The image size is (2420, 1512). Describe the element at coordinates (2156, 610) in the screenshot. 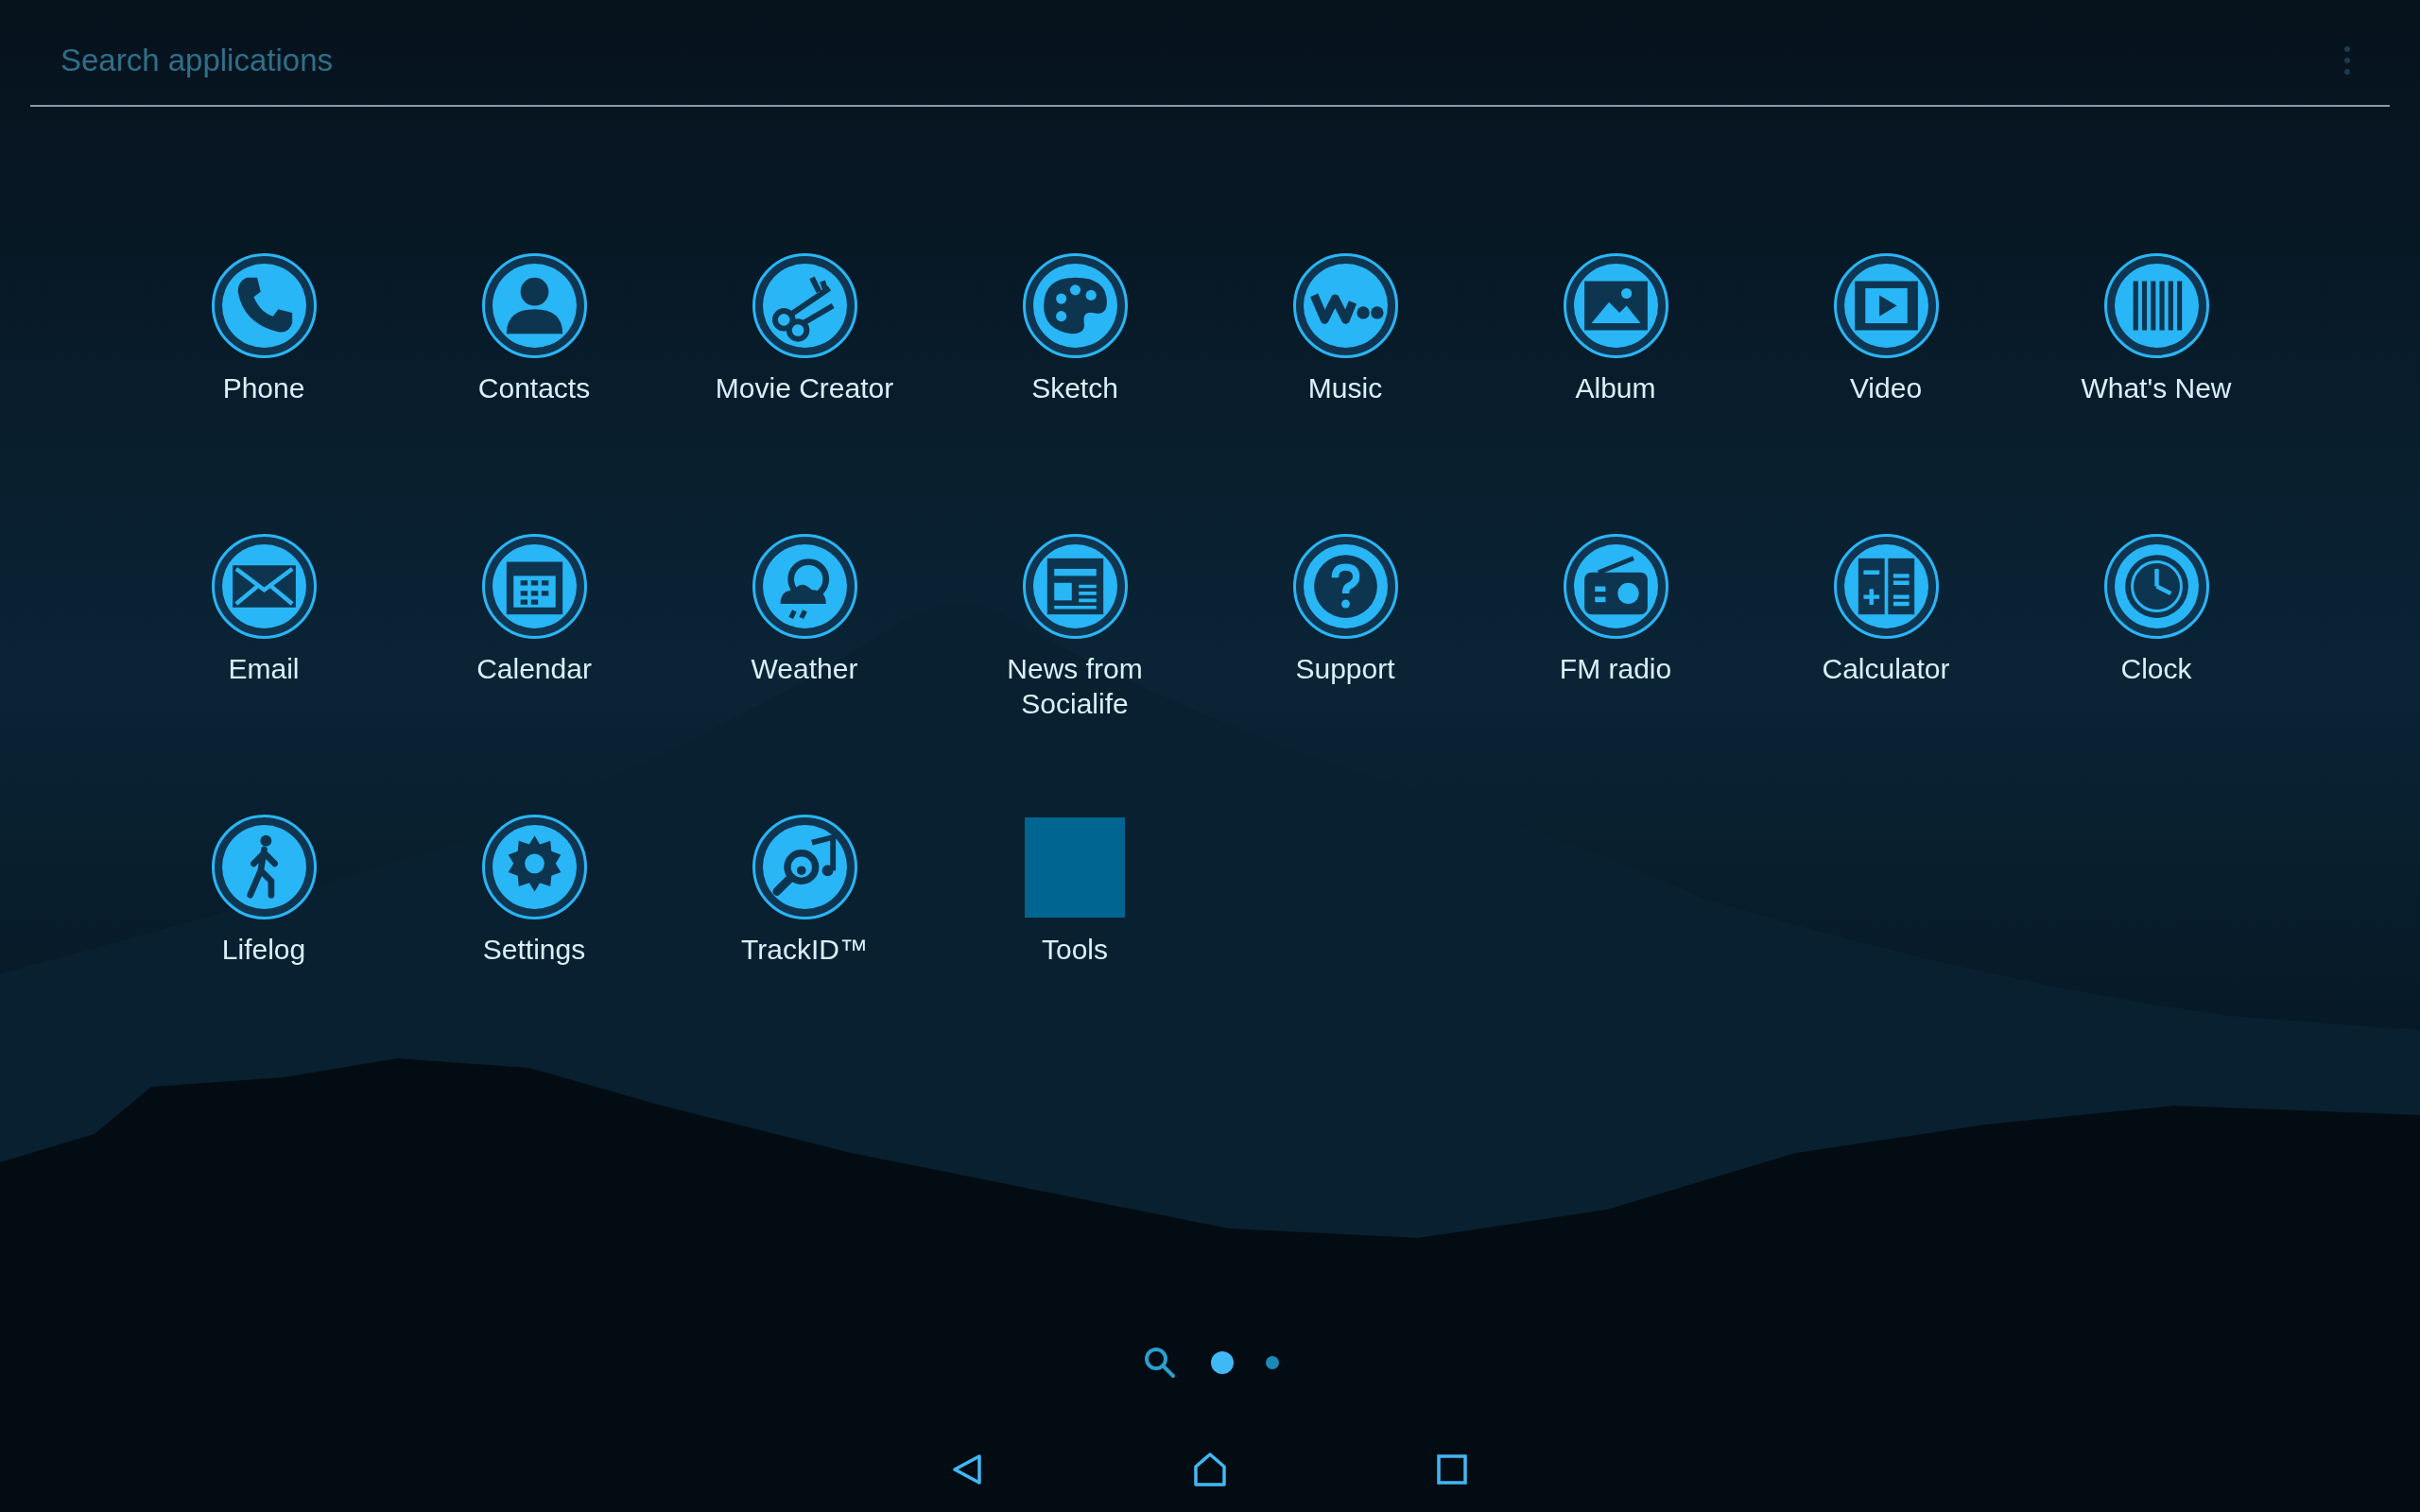

I see `app-shortcut: Clock` at that location.